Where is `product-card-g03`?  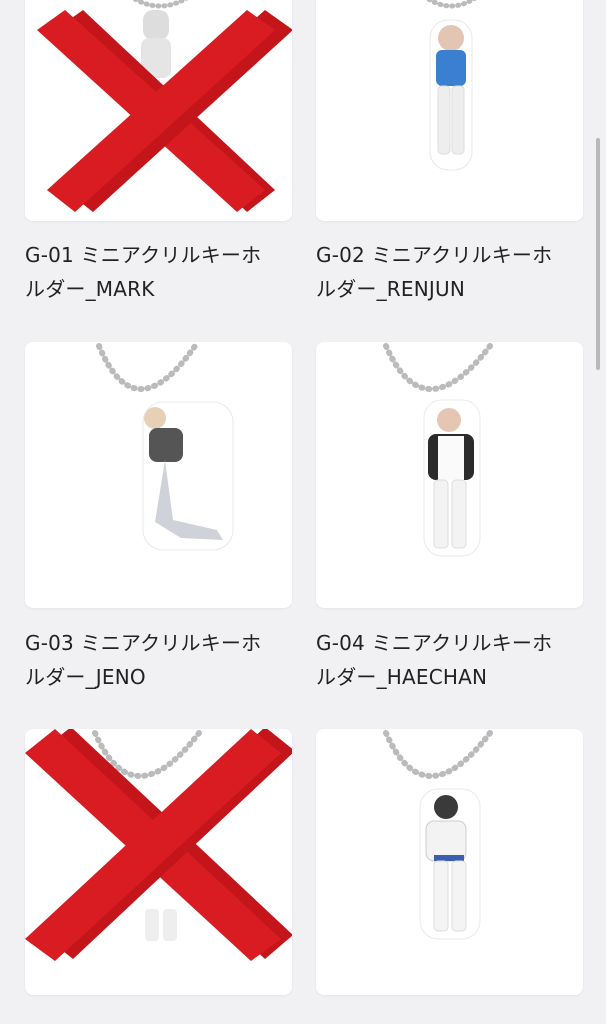
product-card-g03 is located at coordinates (158, 475).